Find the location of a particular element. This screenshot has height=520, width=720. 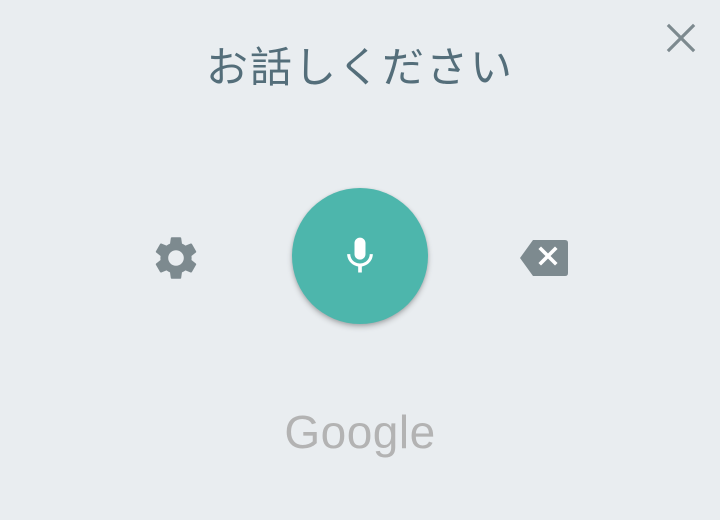

microphone-button is located at coordinates (360, 256).